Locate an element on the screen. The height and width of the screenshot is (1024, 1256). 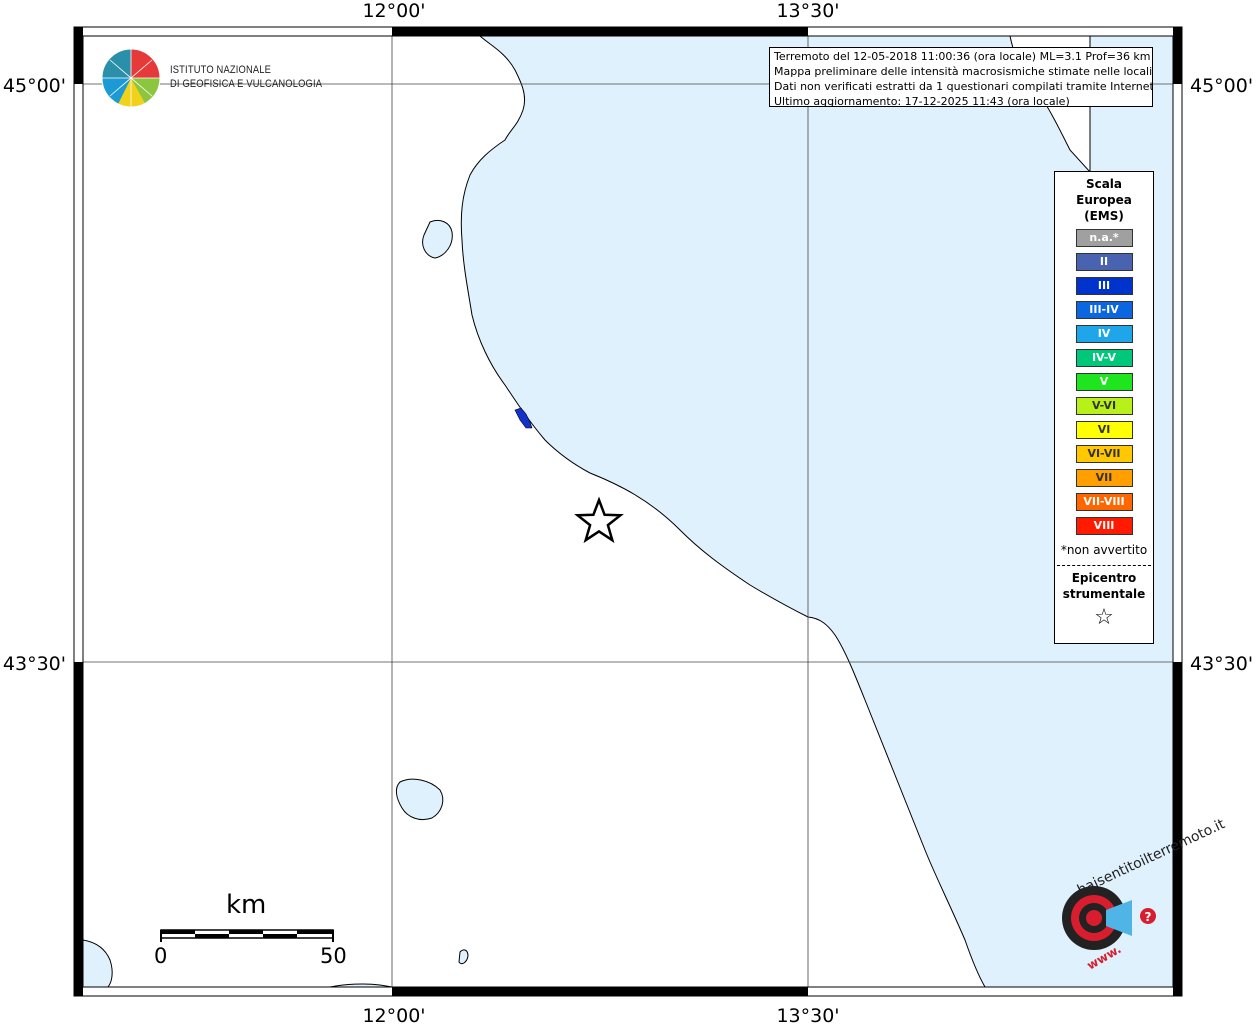
legend-item: VII is located at coordinates (1104, 478).